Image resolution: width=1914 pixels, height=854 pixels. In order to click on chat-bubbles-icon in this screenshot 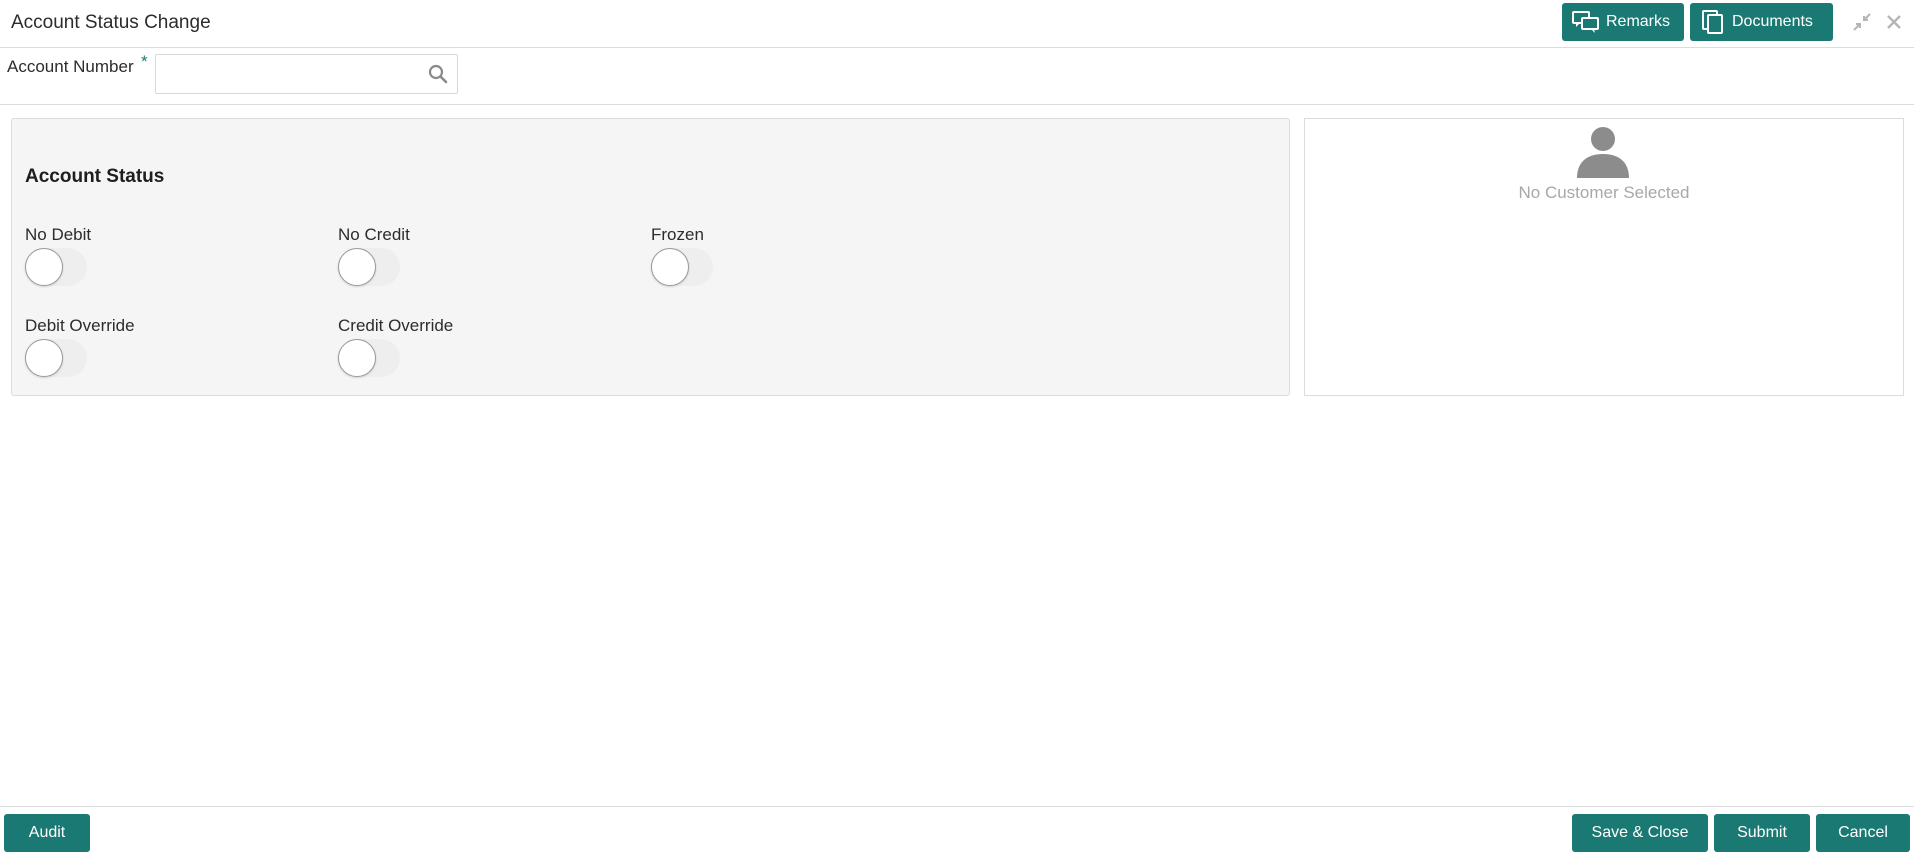, I will do `click(1585, 22)`.